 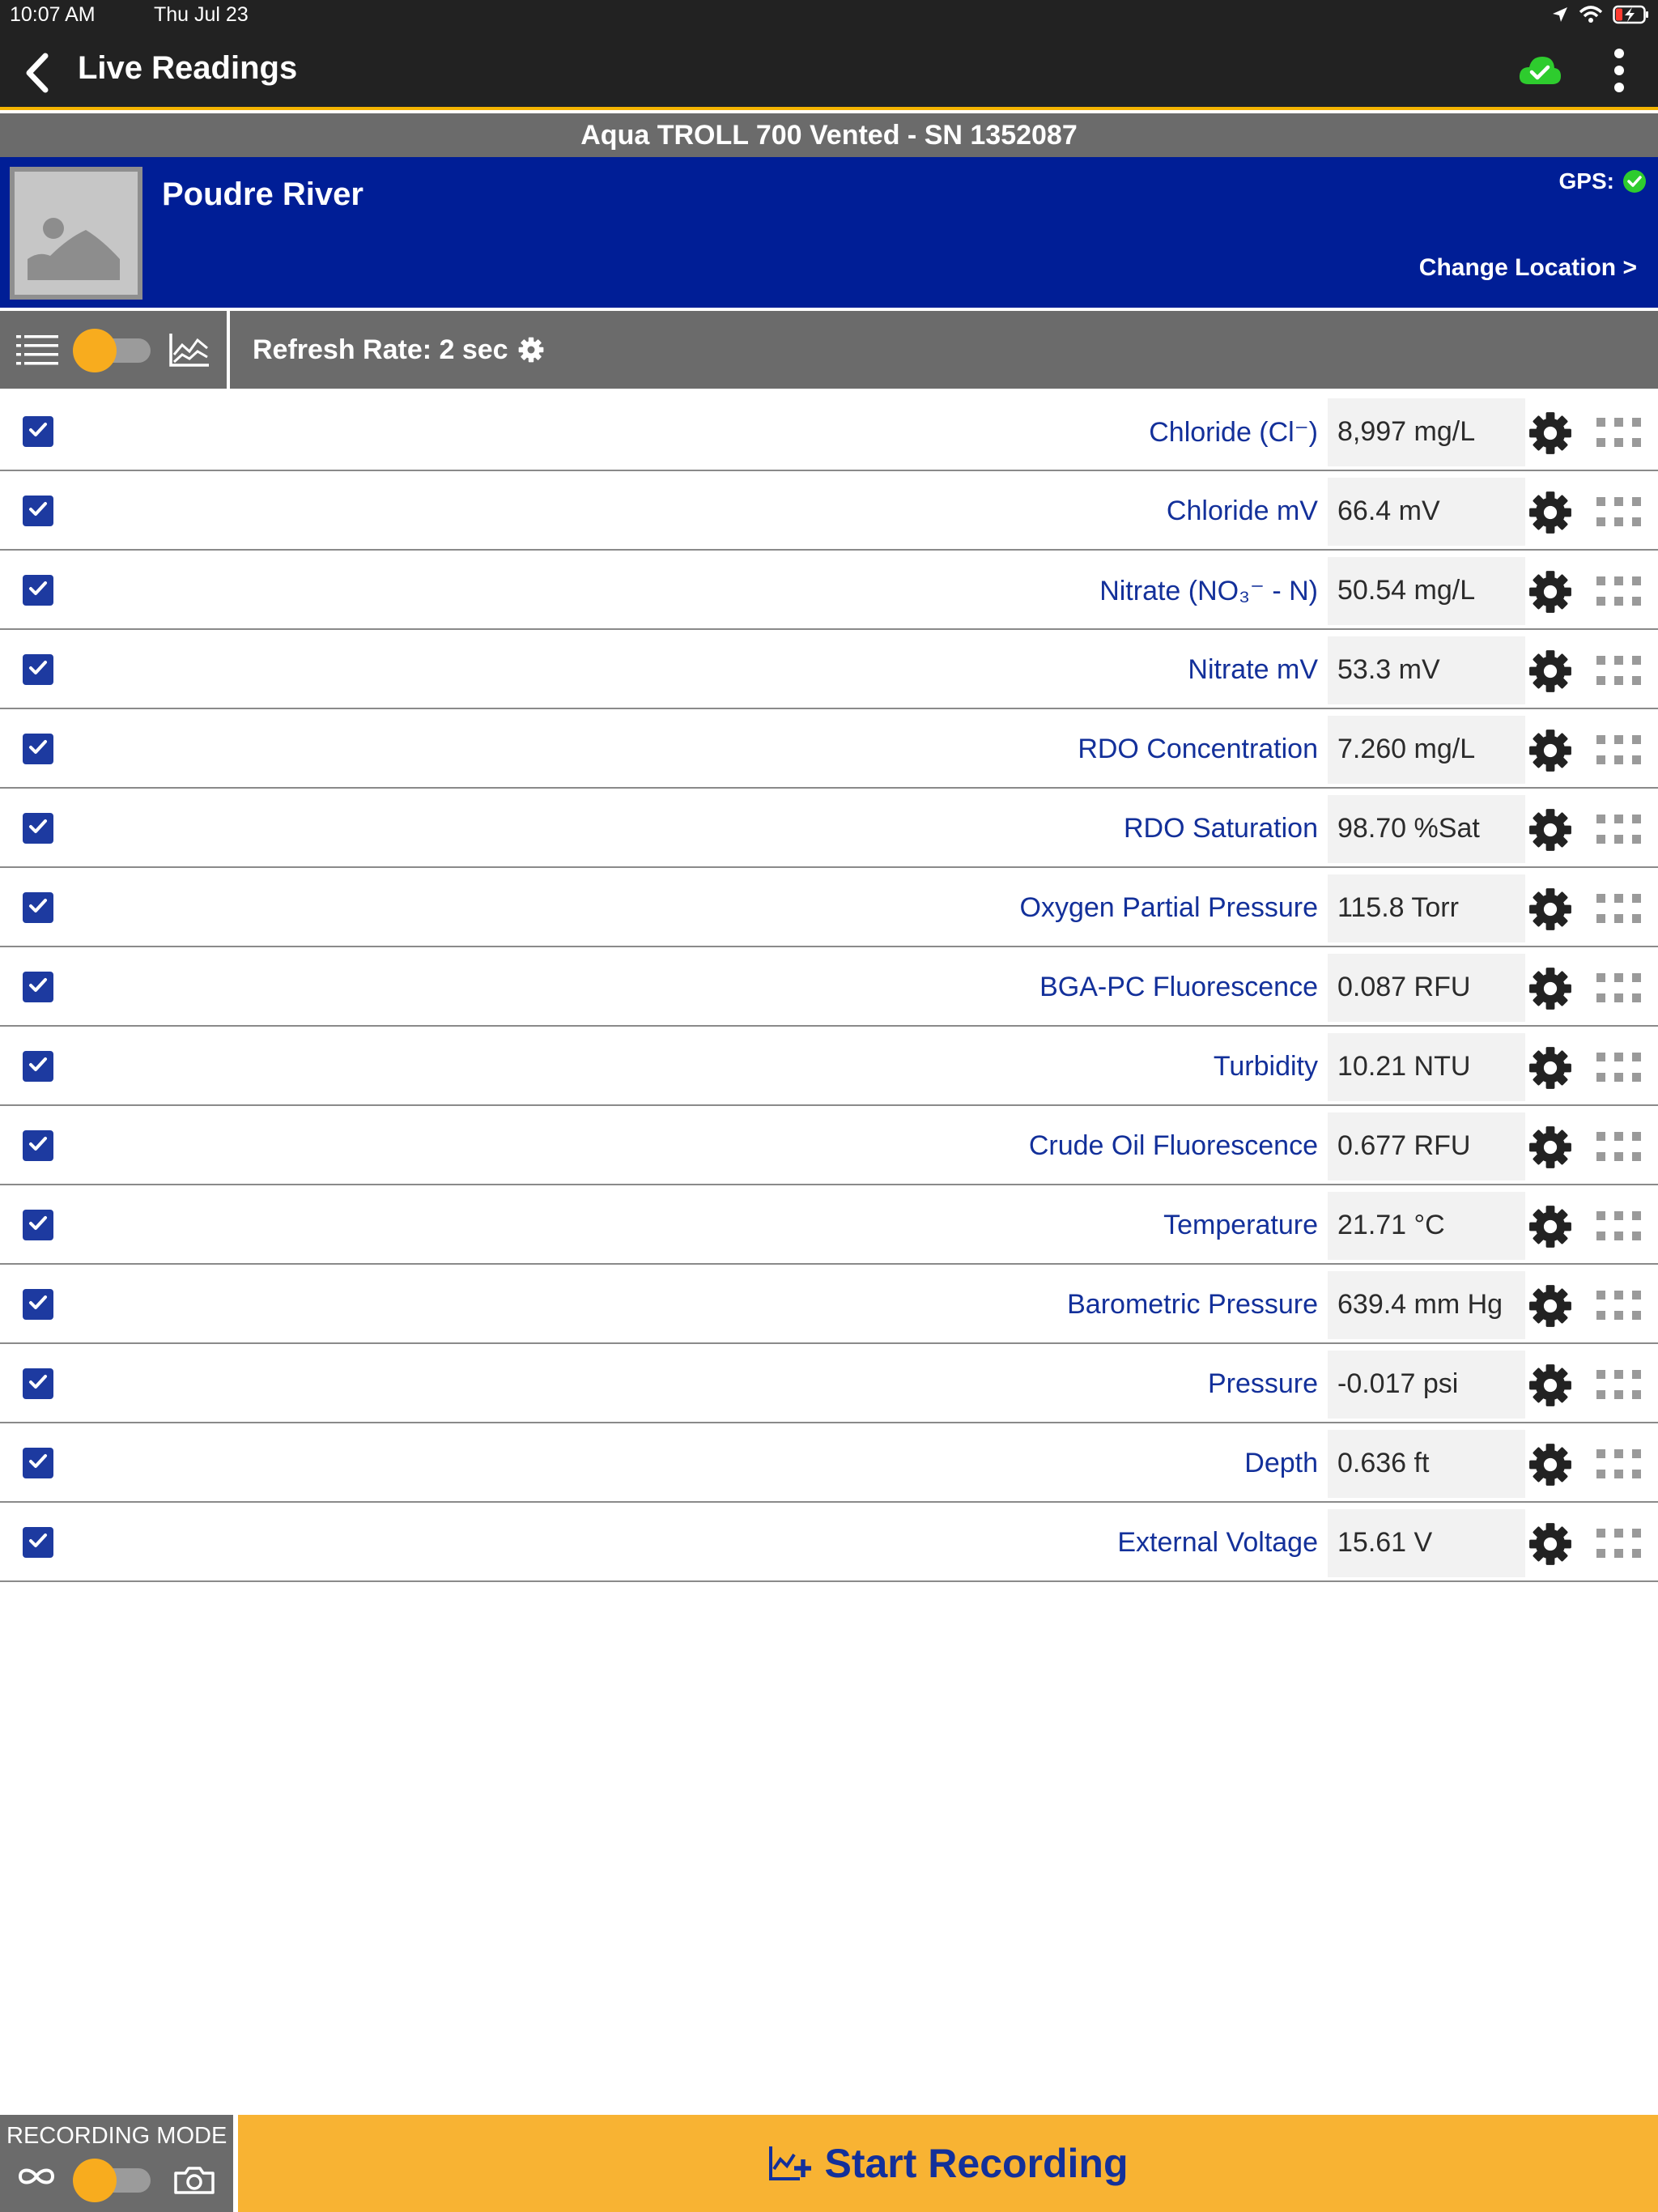 I want to click on parameter-name: RDO Concentration, so click(x=1198, y=749).